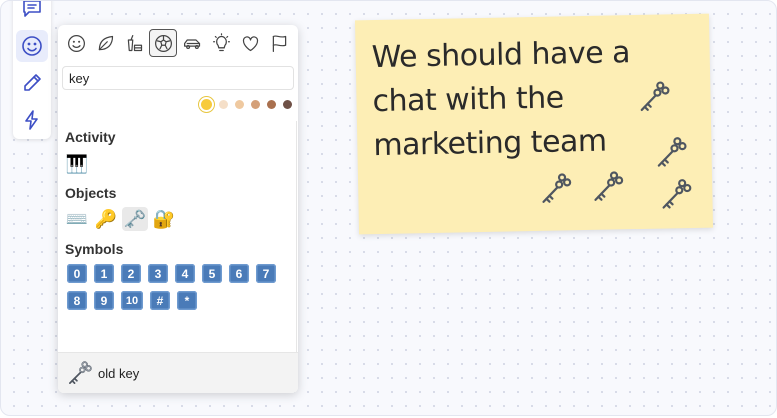 This screenshot has height=418, width=777. I want to click on tab-symbols, so click(250, 43).